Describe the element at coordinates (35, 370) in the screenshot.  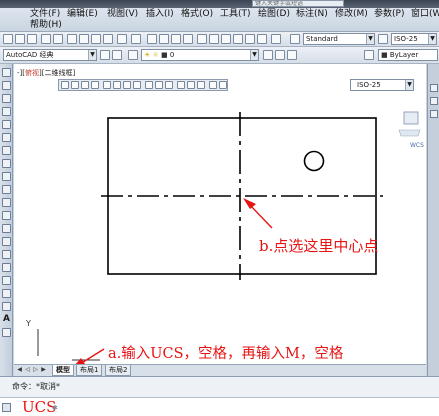
I see `next-tab-icon: ▷` at that location.